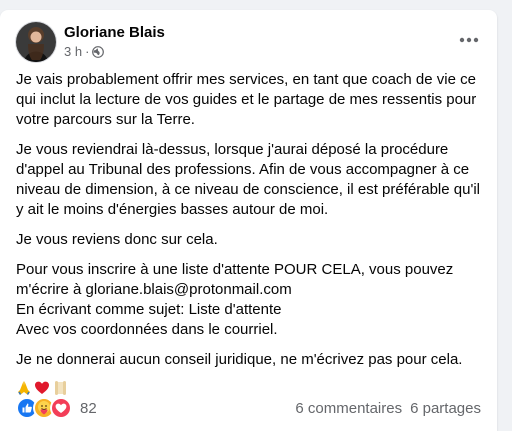  What do you see at coordinates (44, 408) in the screenshot?
I see `reaction-icons` at bounding box center [44, 408].